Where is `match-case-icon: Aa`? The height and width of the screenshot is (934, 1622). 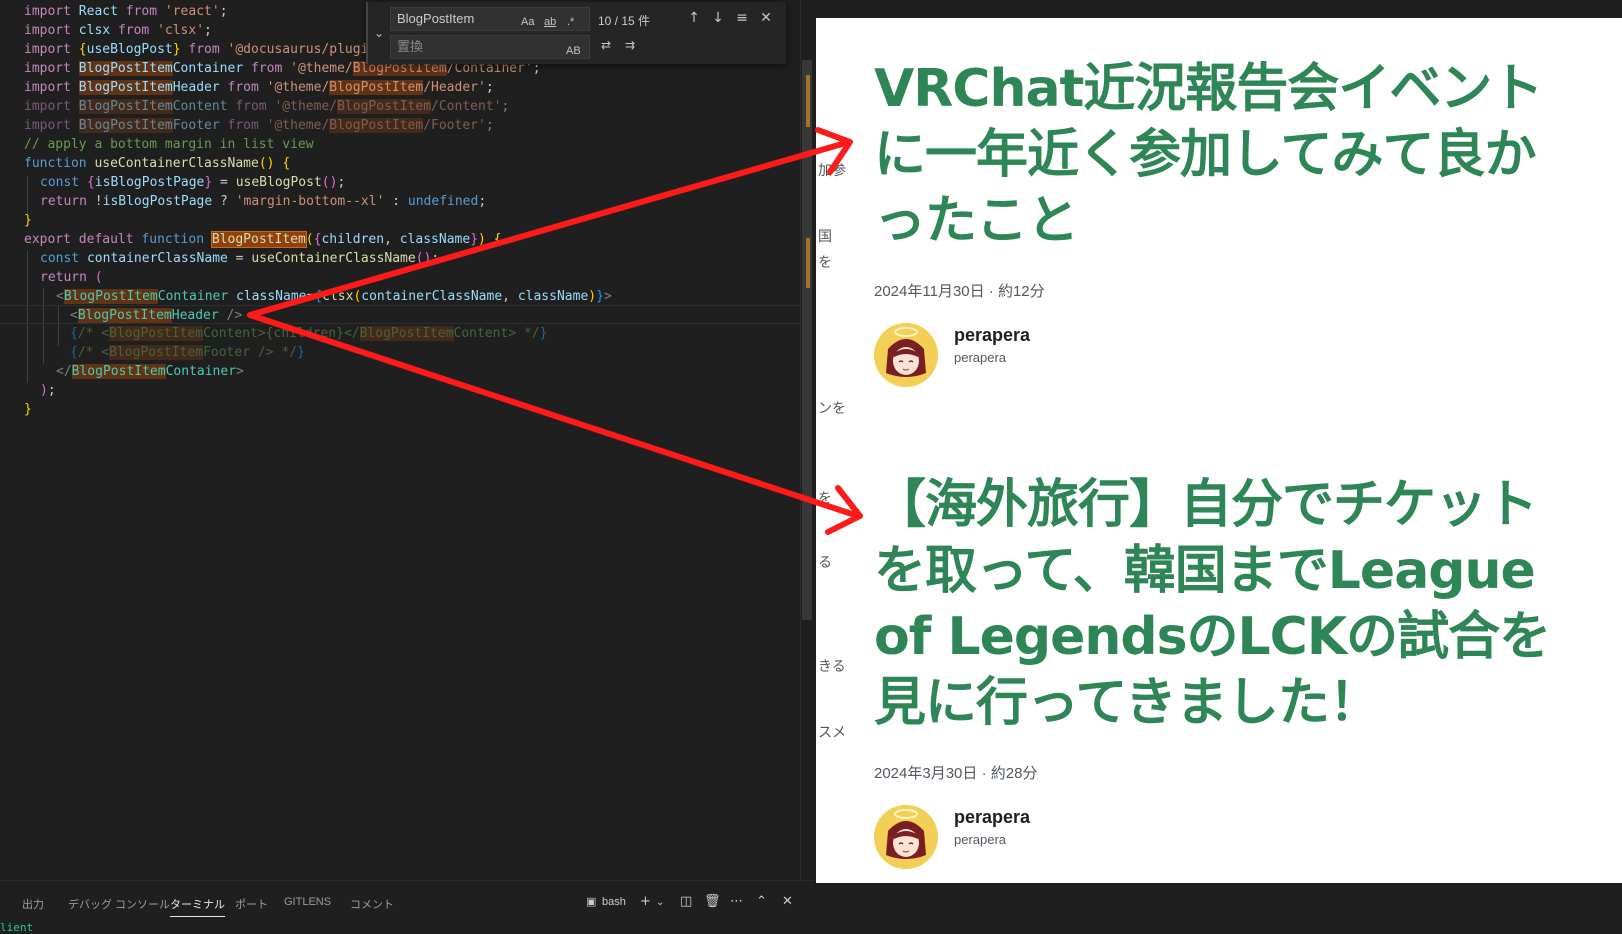
match-case-icon: Aa is located at coordinates (527, 22).